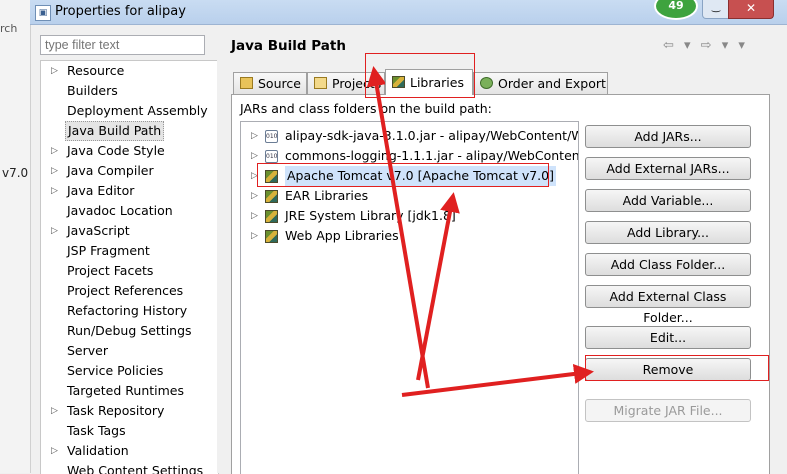 This screenshot has width=787, height=474. What do you see at coordinates (357, 83) in the screenshot?
I see `tab-projects-label: Projects` at bounding box center [357, 83].